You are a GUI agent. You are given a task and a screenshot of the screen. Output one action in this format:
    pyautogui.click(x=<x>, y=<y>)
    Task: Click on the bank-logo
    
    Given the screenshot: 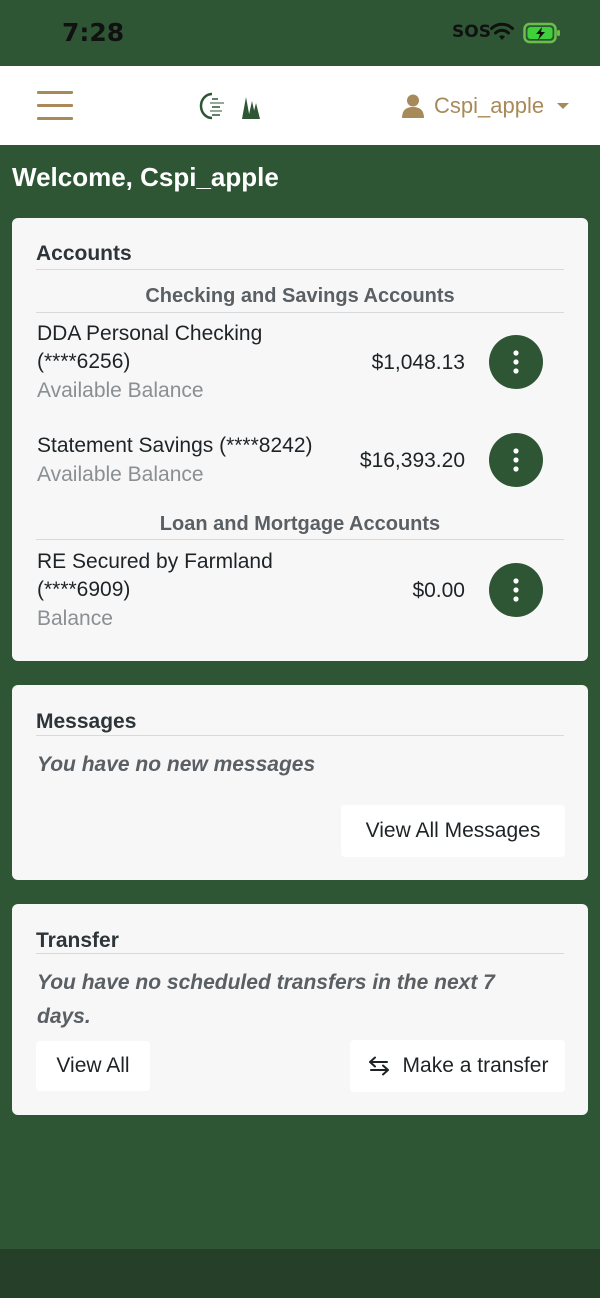 What is the action you would take?
    pyautogui.click(x=230, y=106)
    